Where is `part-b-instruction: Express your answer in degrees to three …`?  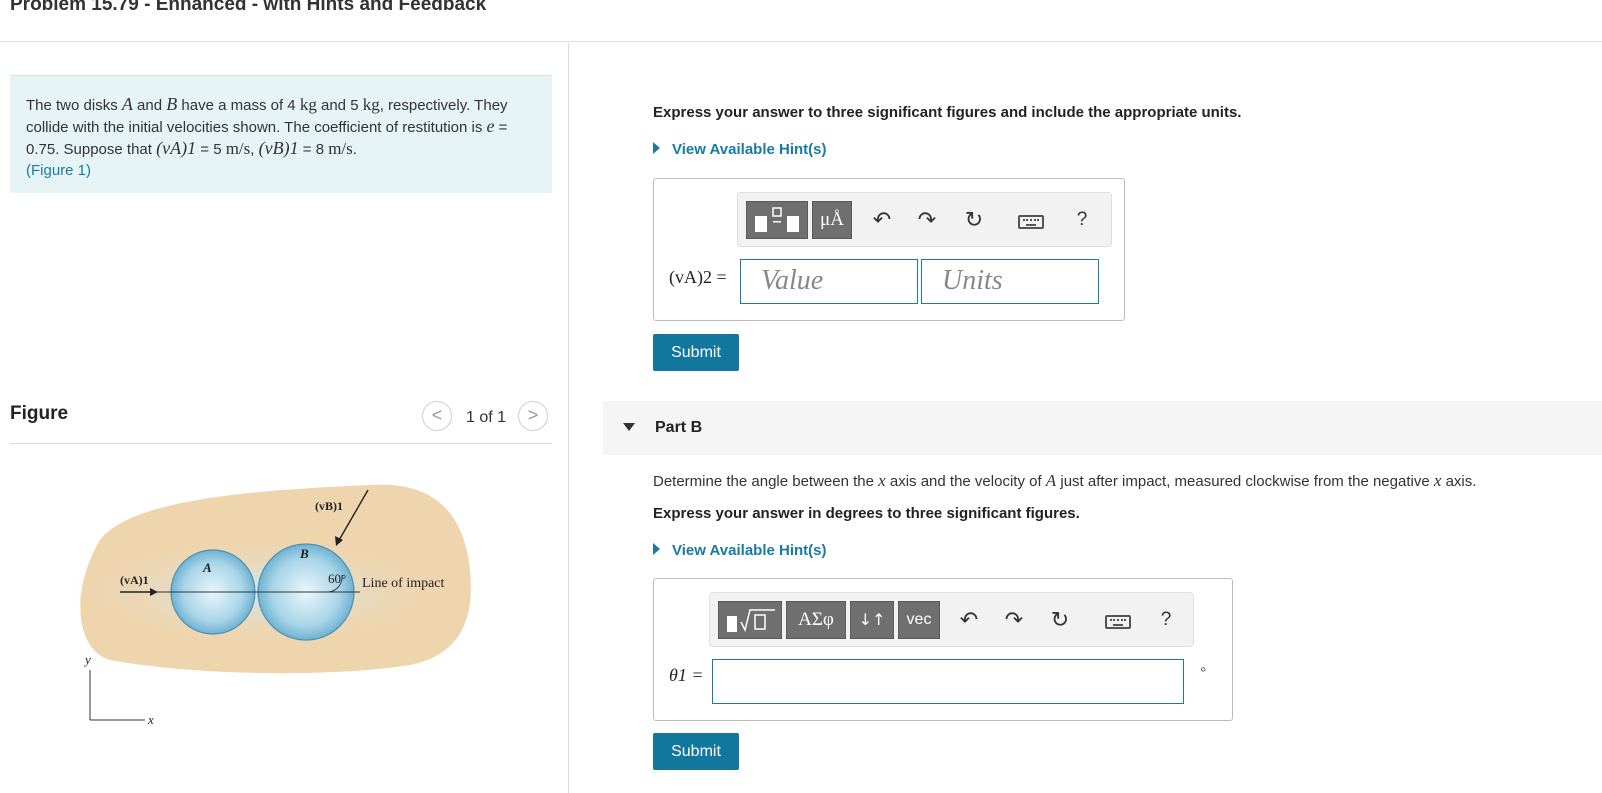
part-b-instruction: Express your answer in degrees to three … is located at coordinates (866, 513).